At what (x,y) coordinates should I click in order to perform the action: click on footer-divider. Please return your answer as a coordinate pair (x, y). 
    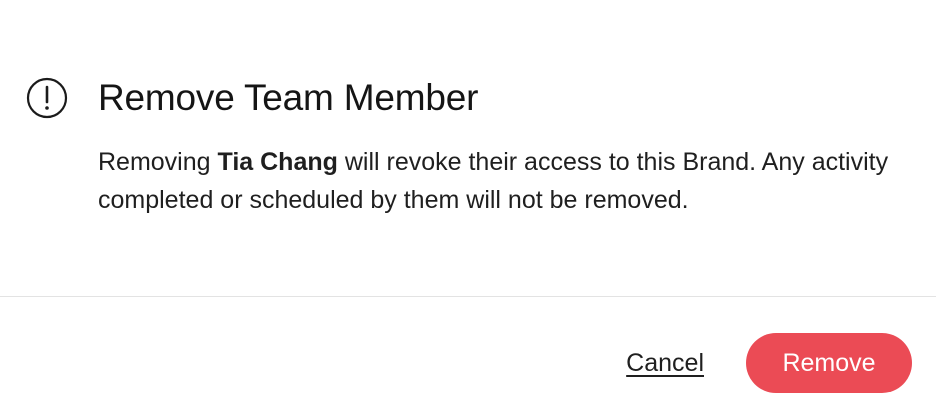
    Looking at the image, I should click on (468, 296).